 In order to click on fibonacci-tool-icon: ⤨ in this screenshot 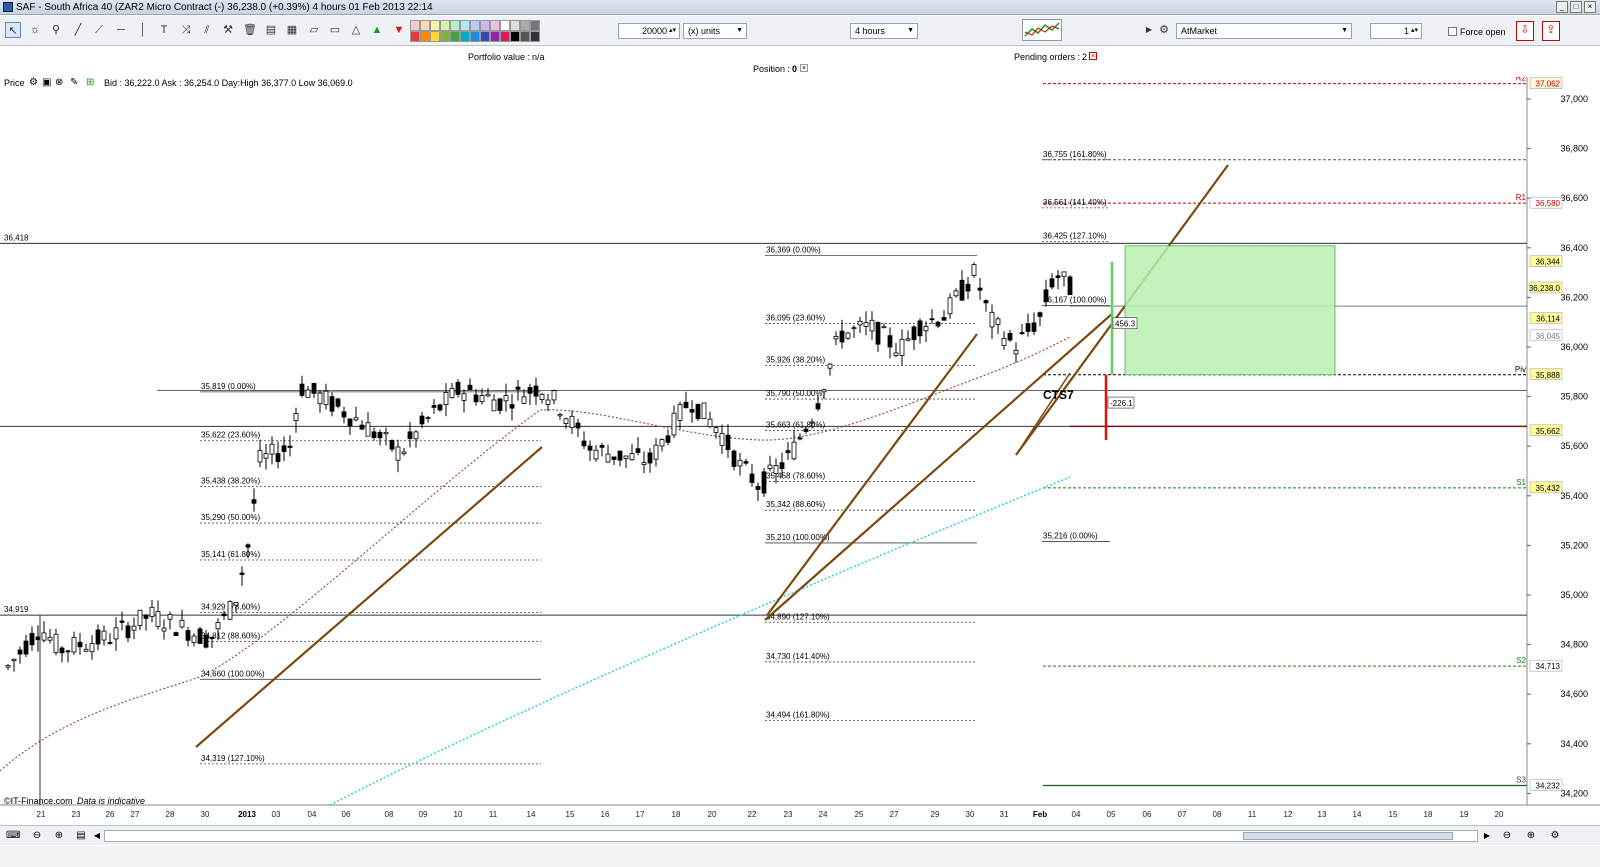, I will do `click(186, 30)`.